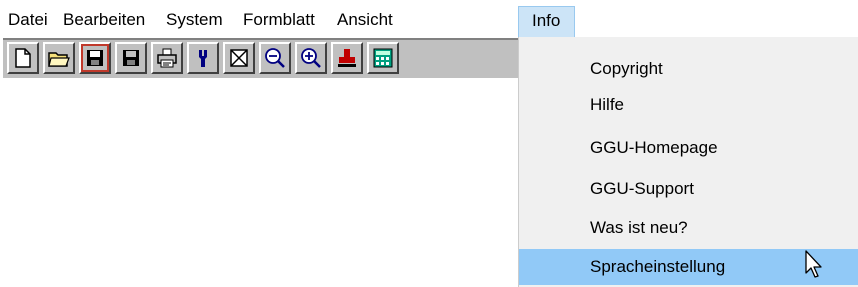 This screenshot has height=287, width=858. I want to click on toolbar-divider, so click(260, 39).